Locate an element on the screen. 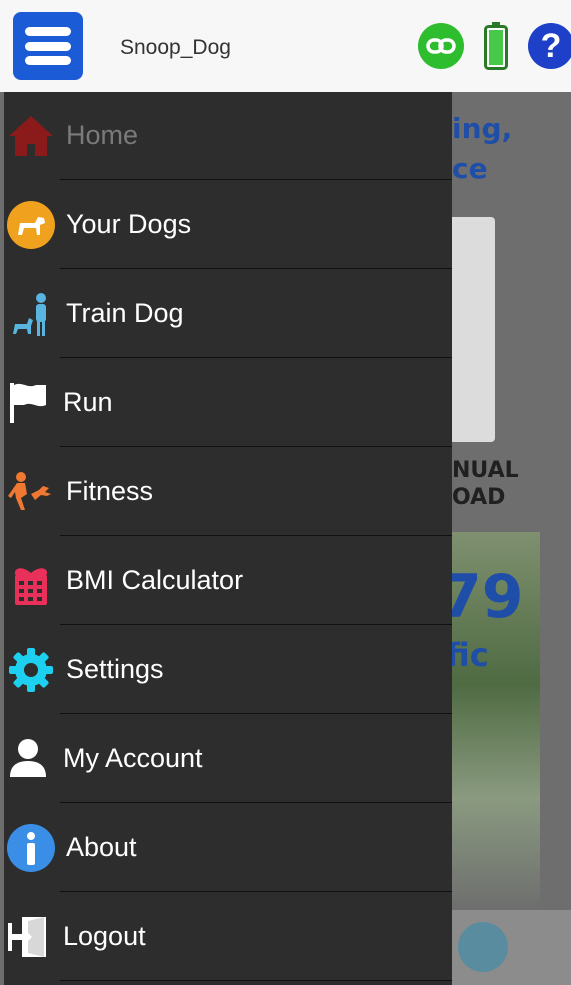 The image size is (571, 985). background-subheading: ce is located at coordinates (470, 168).